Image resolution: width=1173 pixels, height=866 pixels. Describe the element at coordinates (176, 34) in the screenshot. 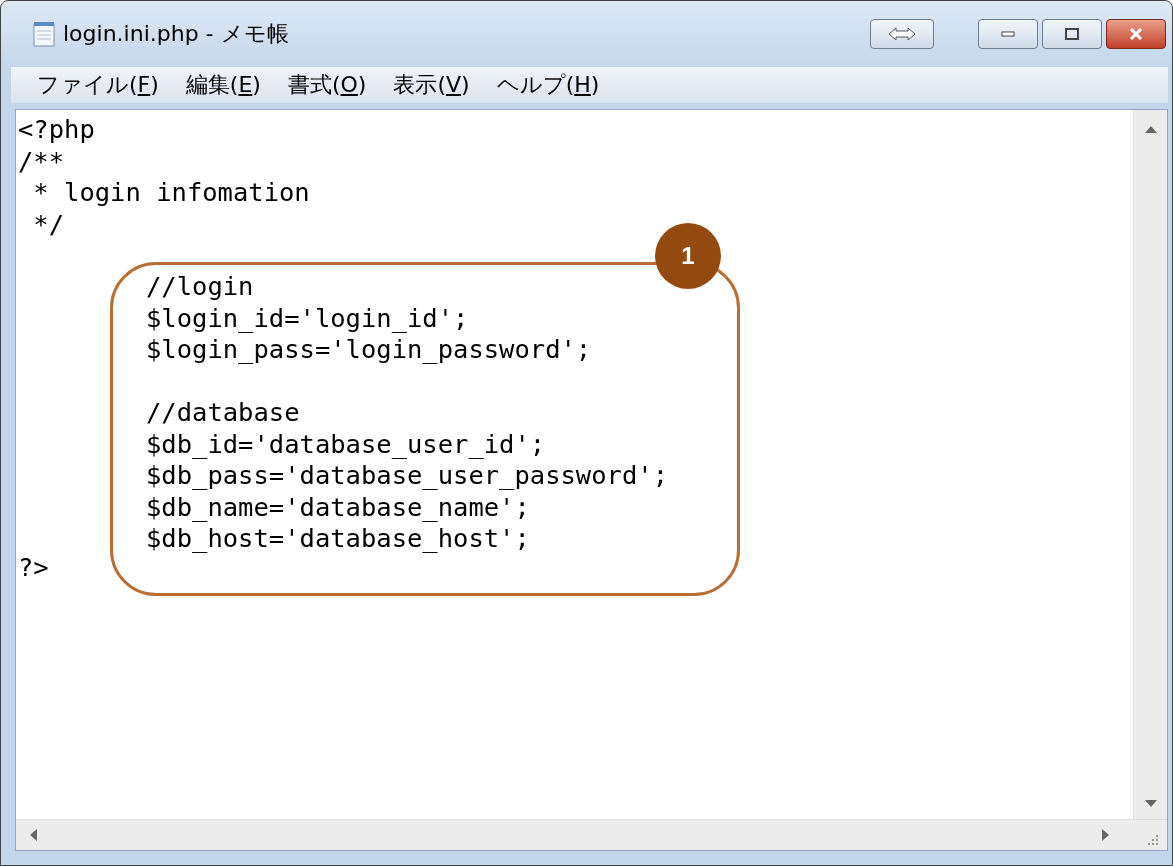

I see `window-title: login.ini.php - メモ帳` at that location.